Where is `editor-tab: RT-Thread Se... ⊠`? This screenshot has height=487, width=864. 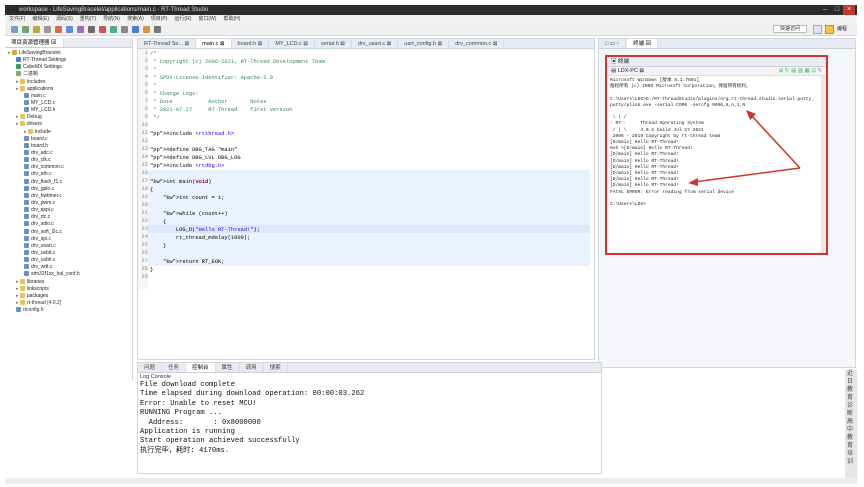
editor-tab: RT-Thread Se... ⊠ is located at coordinates (167, 43).